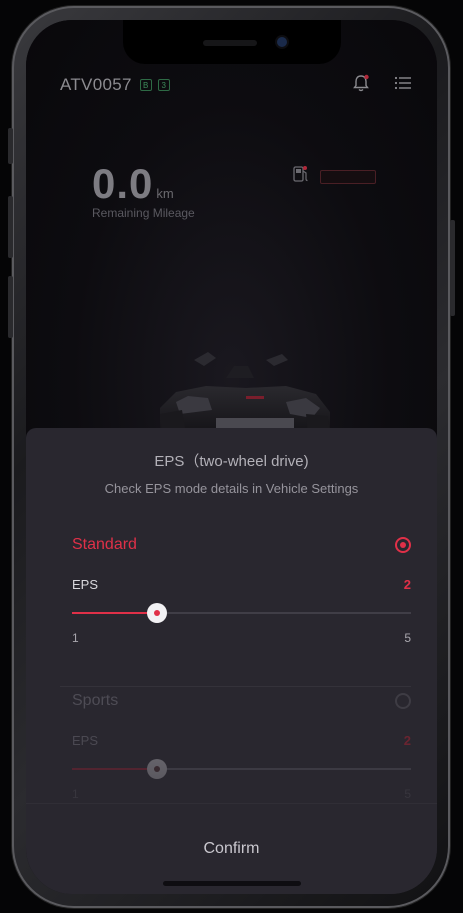 The image size is (463, 913). Describe the element at coordinates (348, 176) in the screenshot. I see `fuel-level-bar` at that location.